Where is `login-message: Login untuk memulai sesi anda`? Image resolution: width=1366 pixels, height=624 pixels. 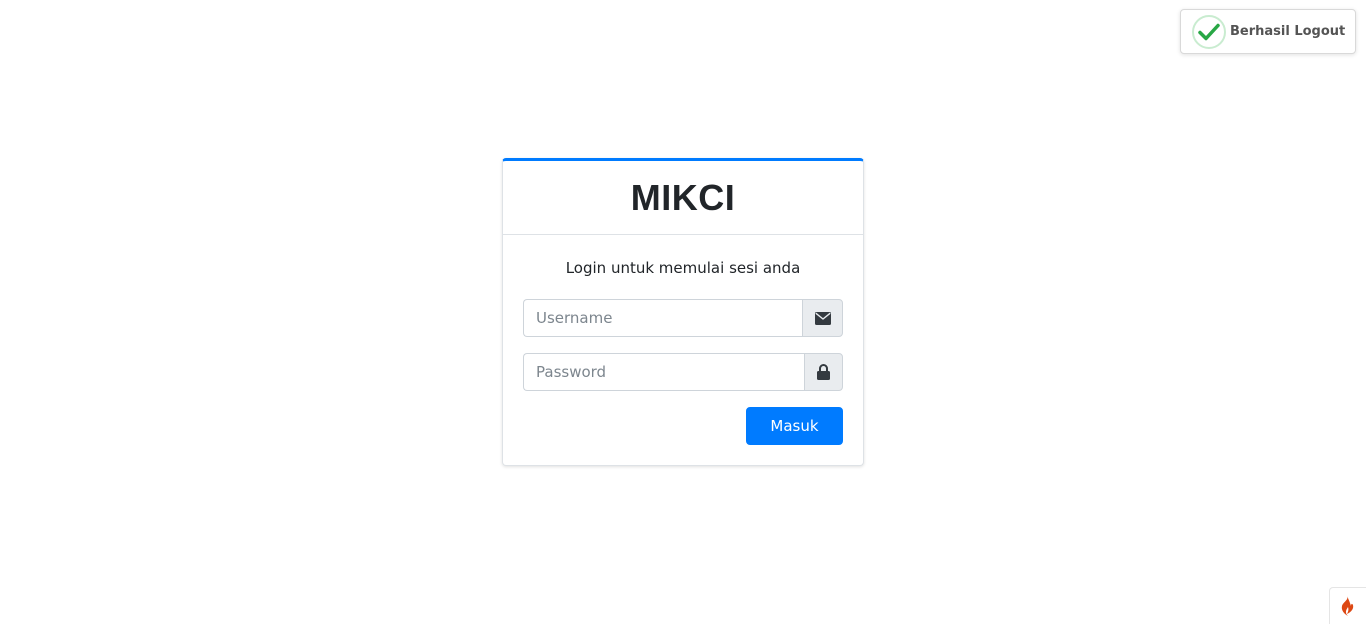
login-message: Login untuk memulai sesi anda is located at coordinates (683, 268).